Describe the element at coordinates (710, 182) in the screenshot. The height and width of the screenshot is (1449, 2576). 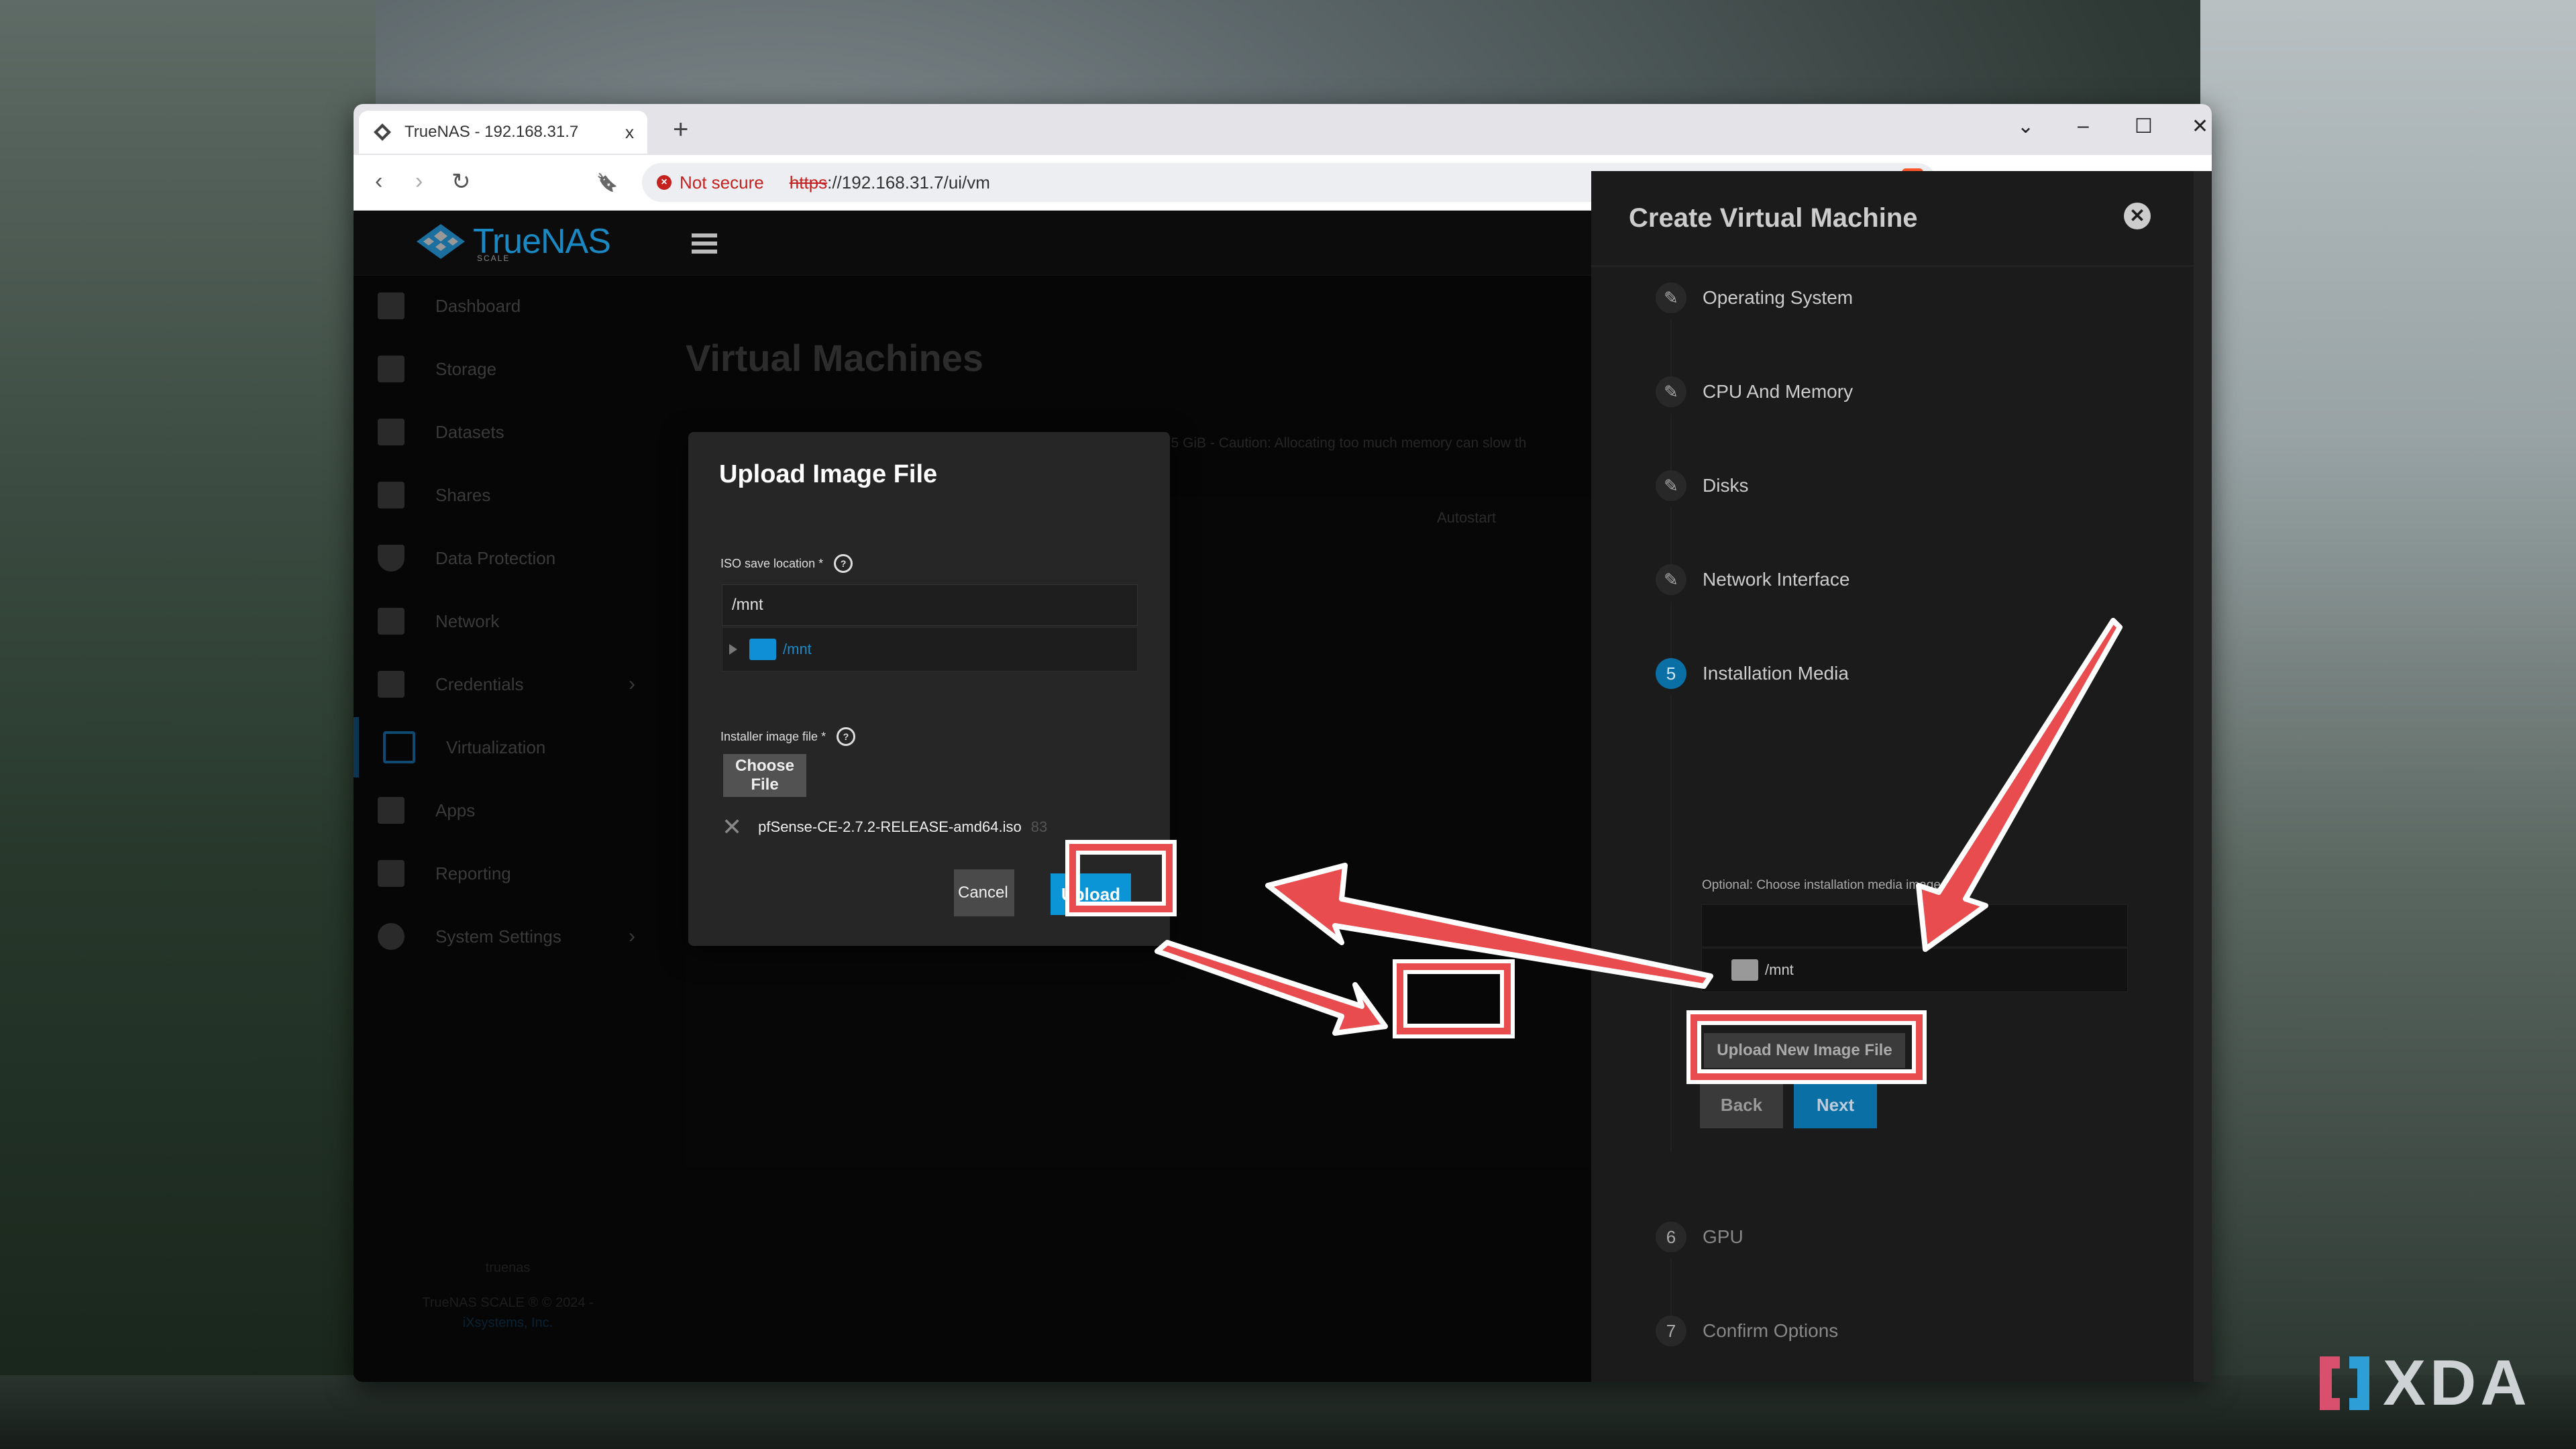
I see `security-indicator: × Not secure` at that location.